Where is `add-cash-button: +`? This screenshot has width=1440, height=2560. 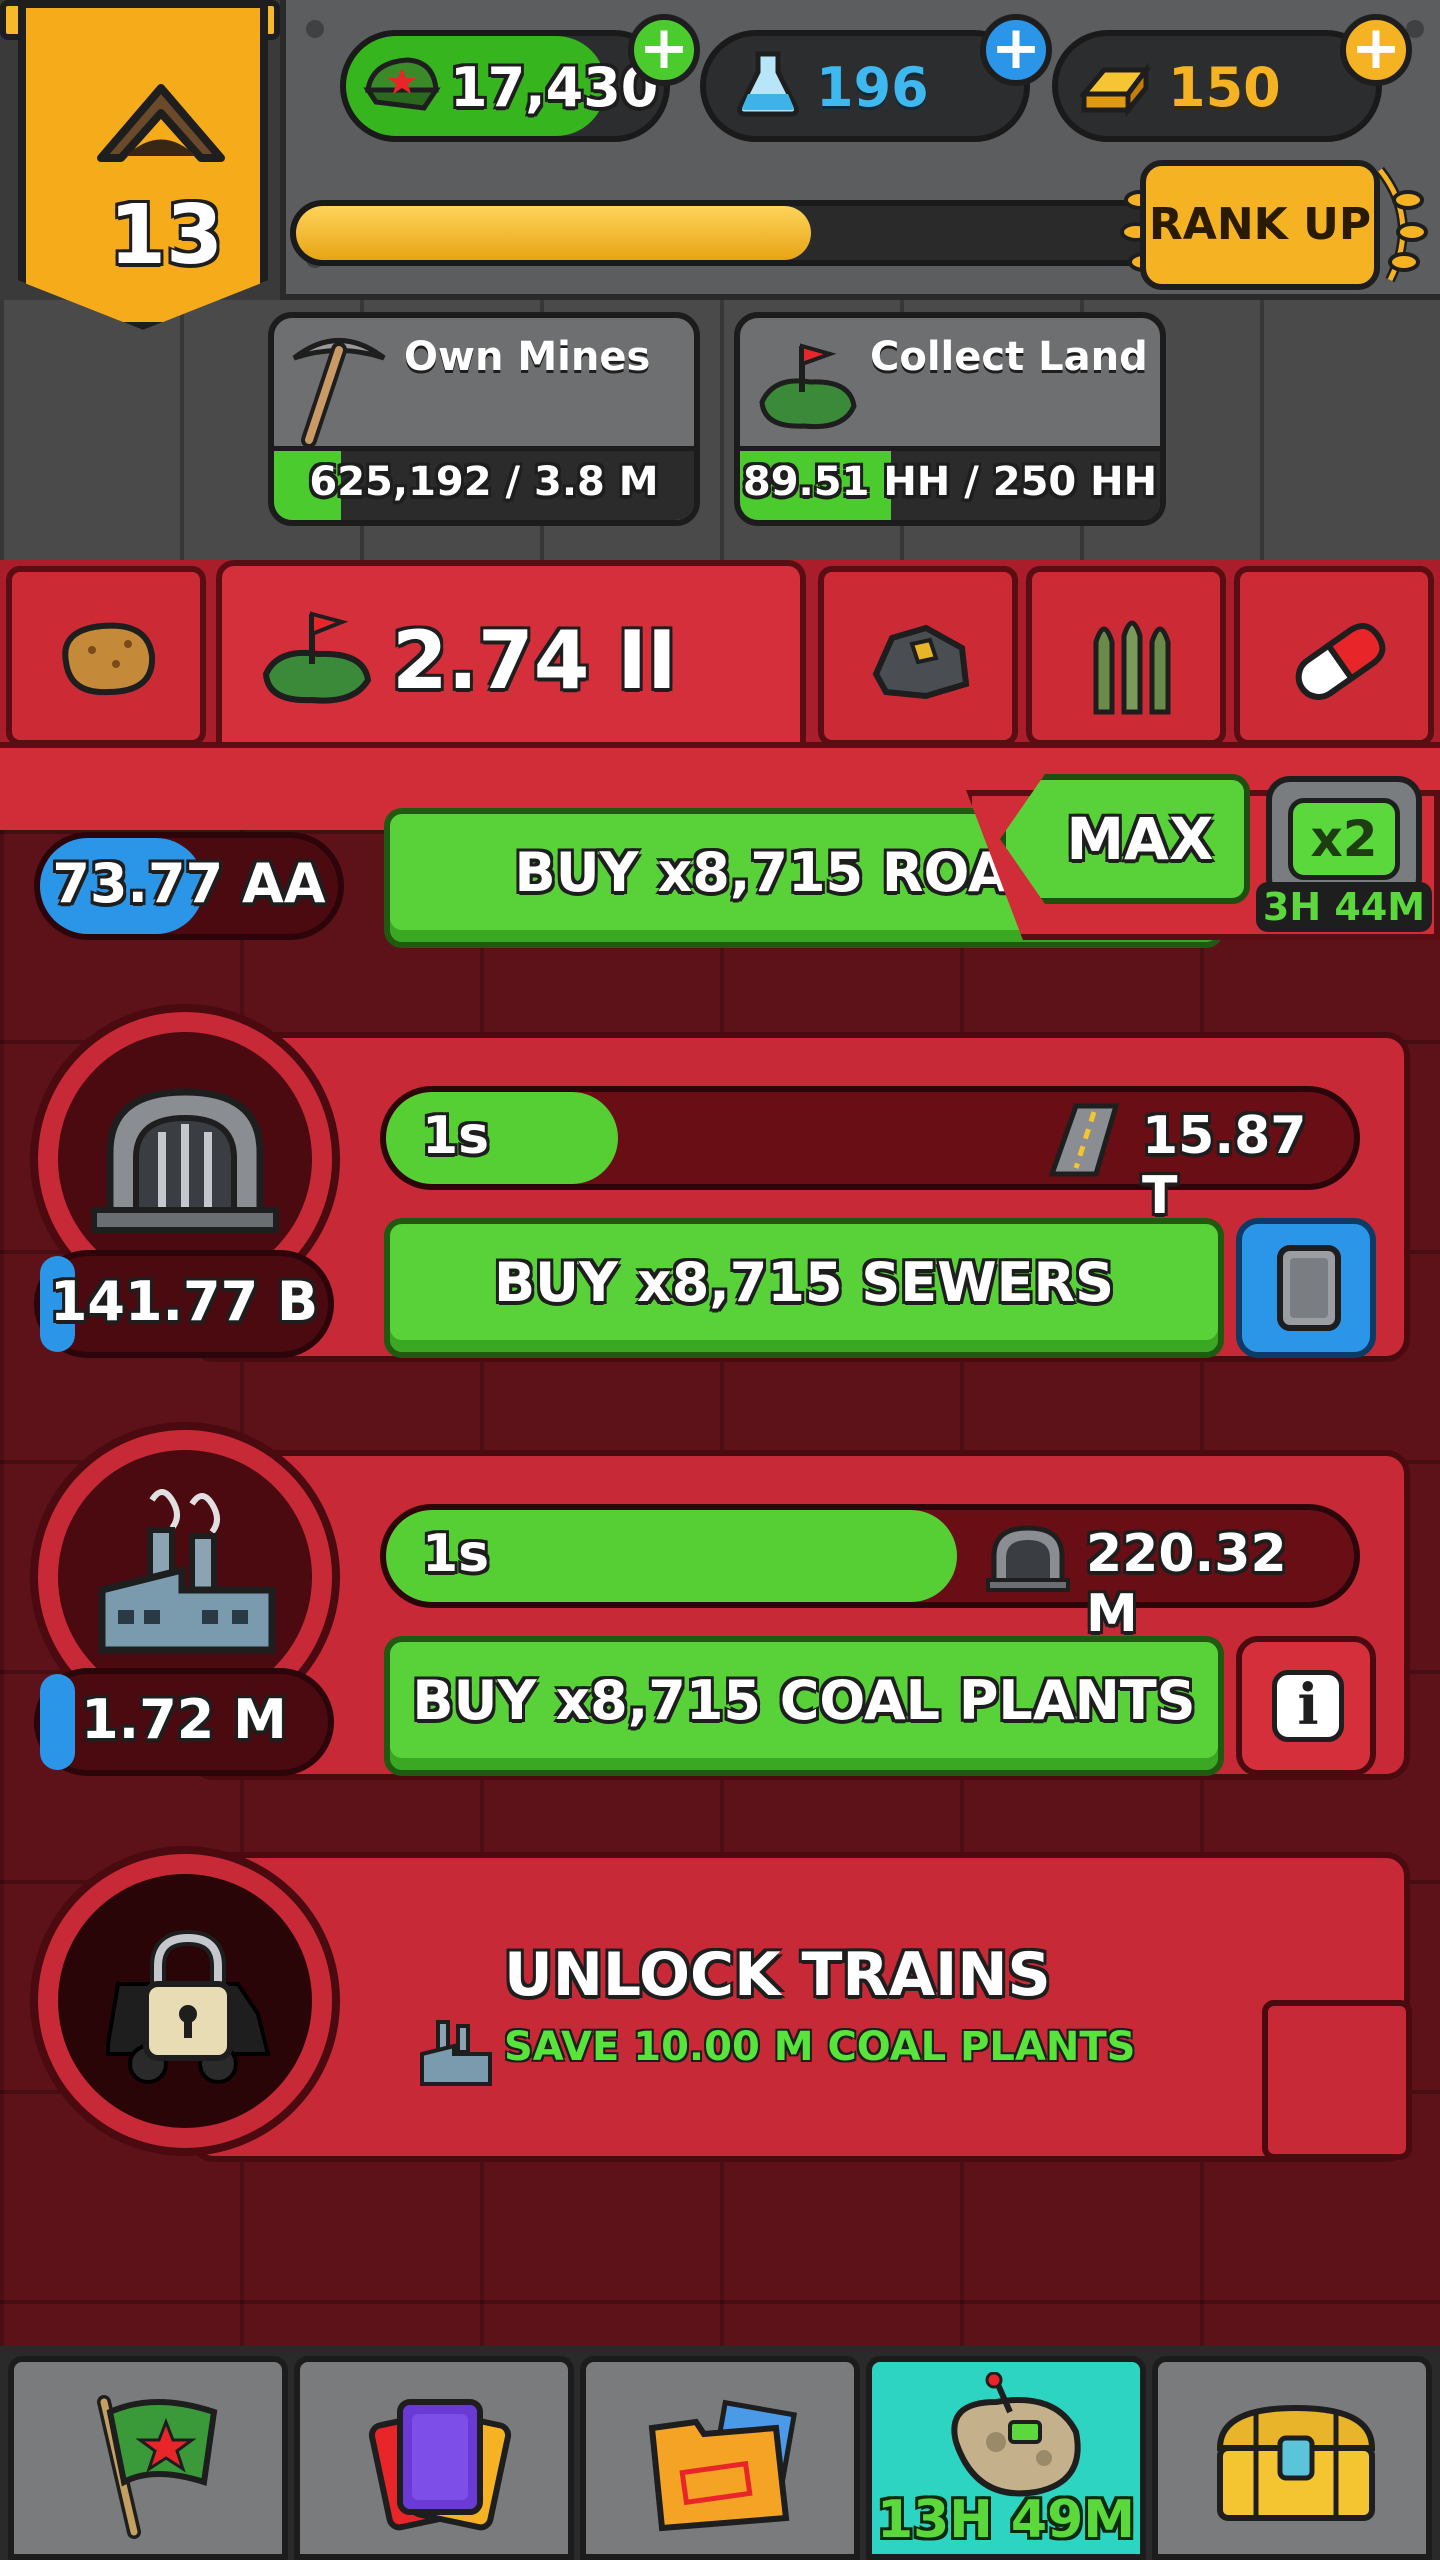 add-cash-button: + is located at coordinates (664, 50).